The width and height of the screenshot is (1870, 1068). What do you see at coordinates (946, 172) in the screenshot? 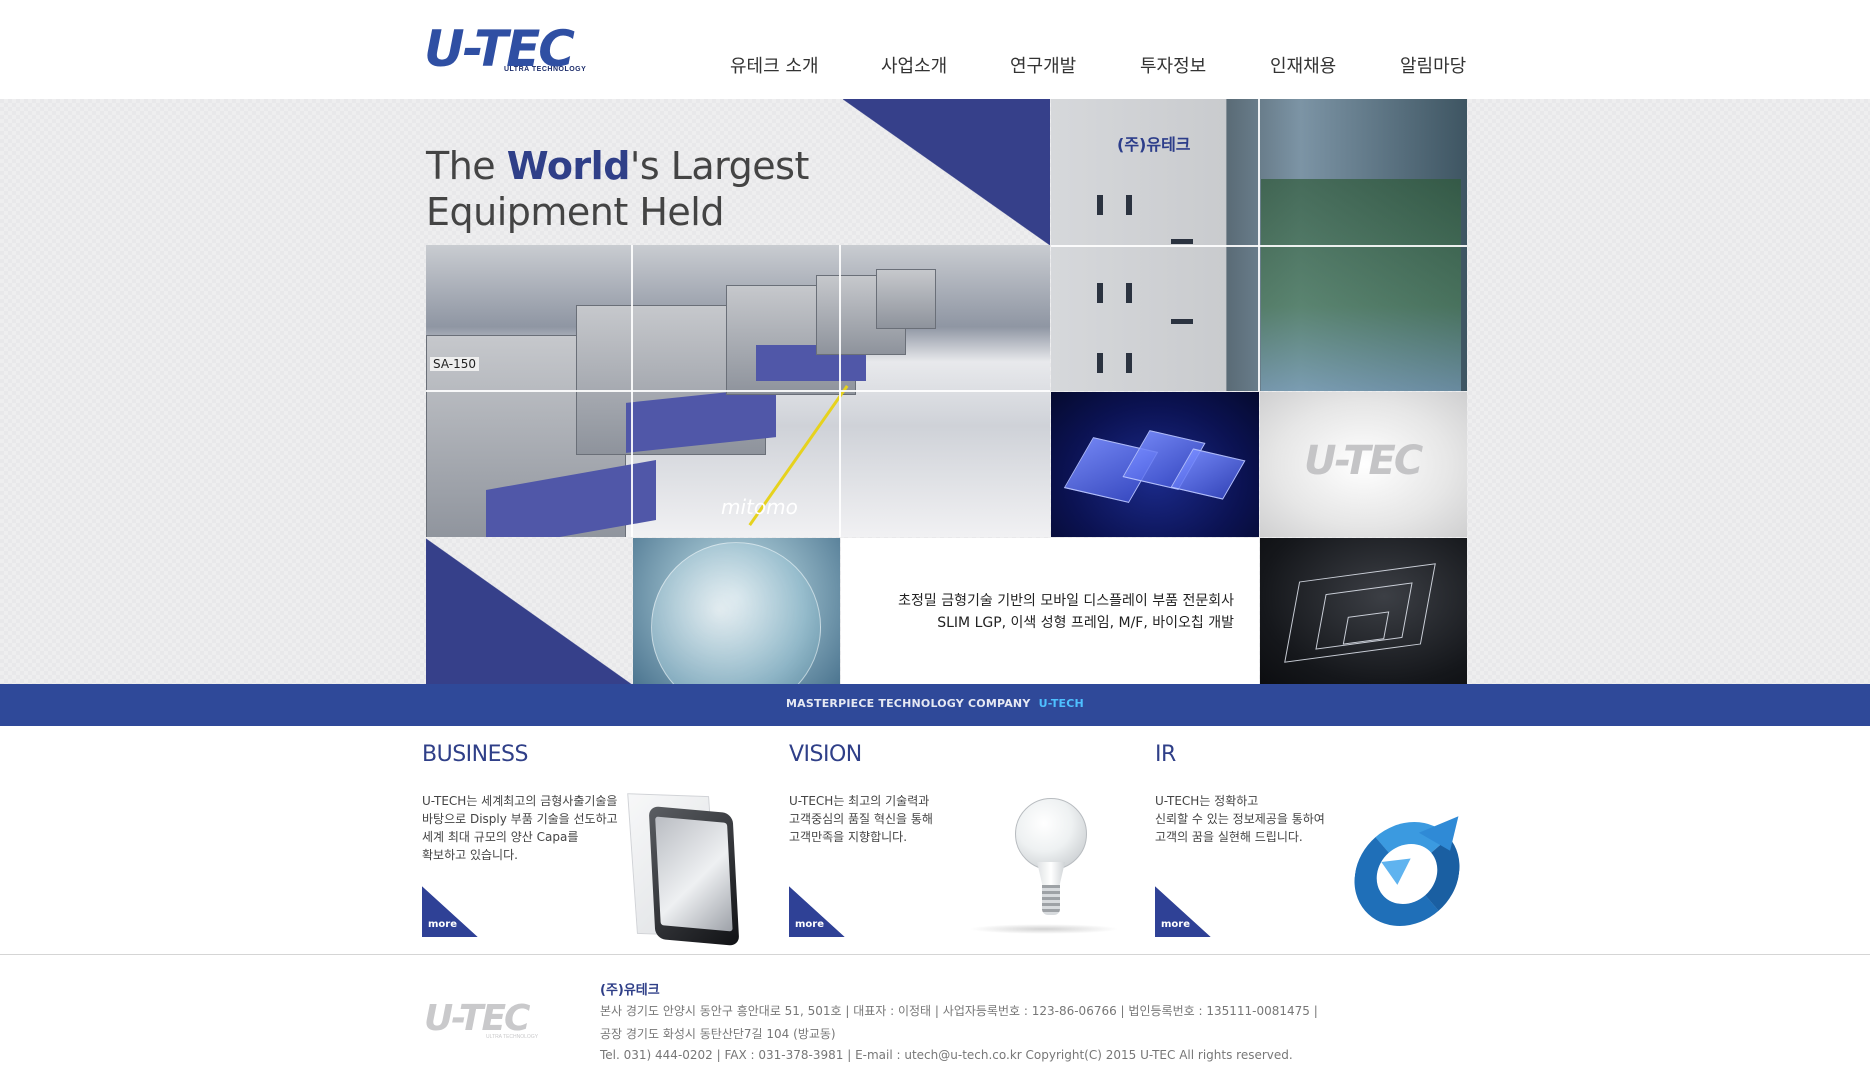
I see `decor-triangle-top` at bounding box center [946, 172].